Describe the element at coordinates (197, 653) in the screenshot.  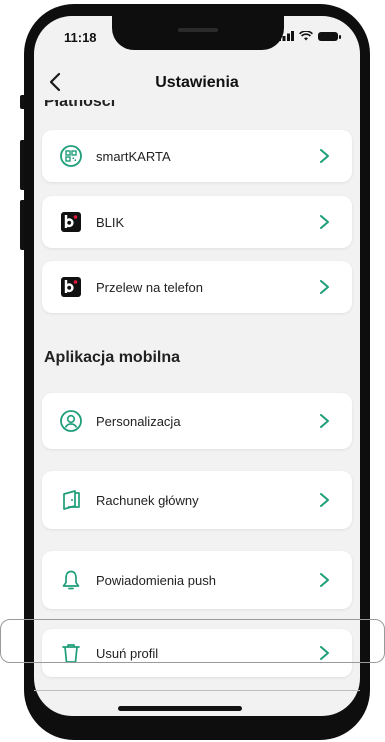
I see `settings-item-usun-profil: Usuń profil` at that location.